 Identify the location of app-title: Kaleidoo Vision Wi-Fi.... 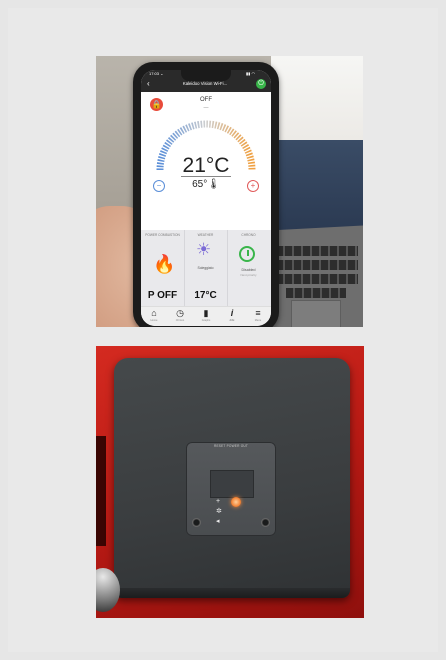
(205, 83).